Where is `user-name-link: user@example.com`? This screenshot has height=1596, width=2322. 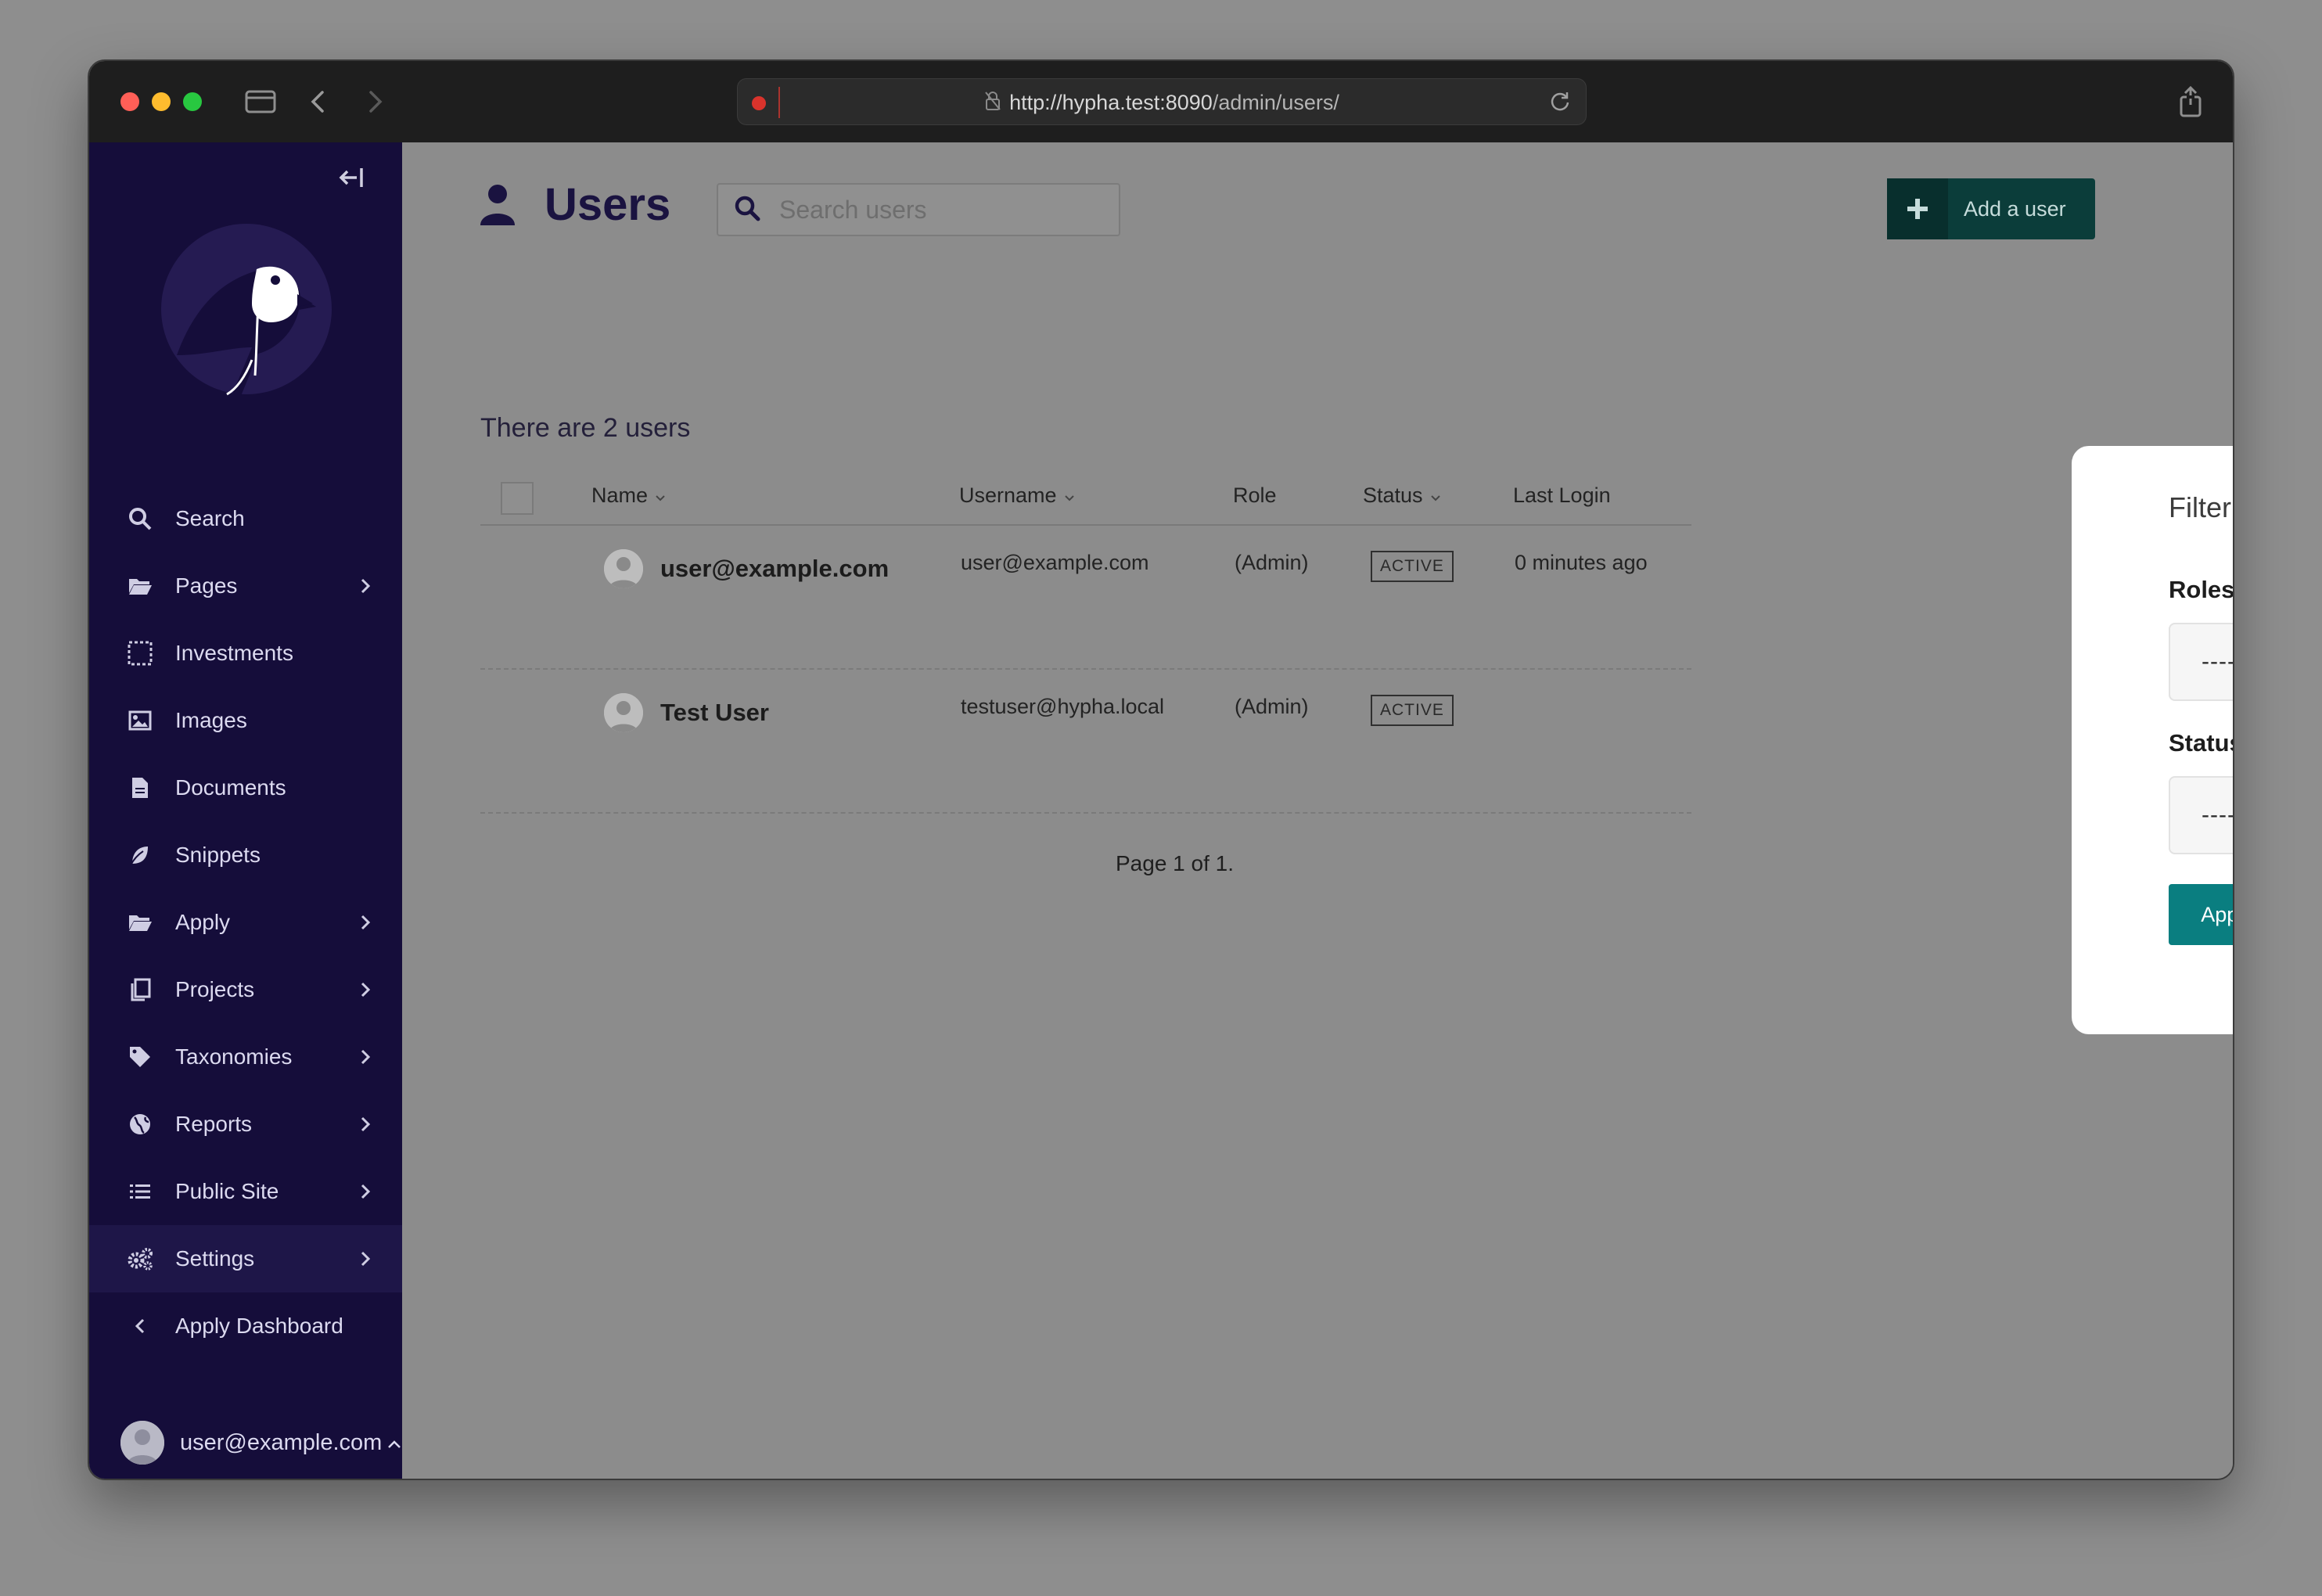
user-name-link: user@example.com is located at coordinates (746, 568).